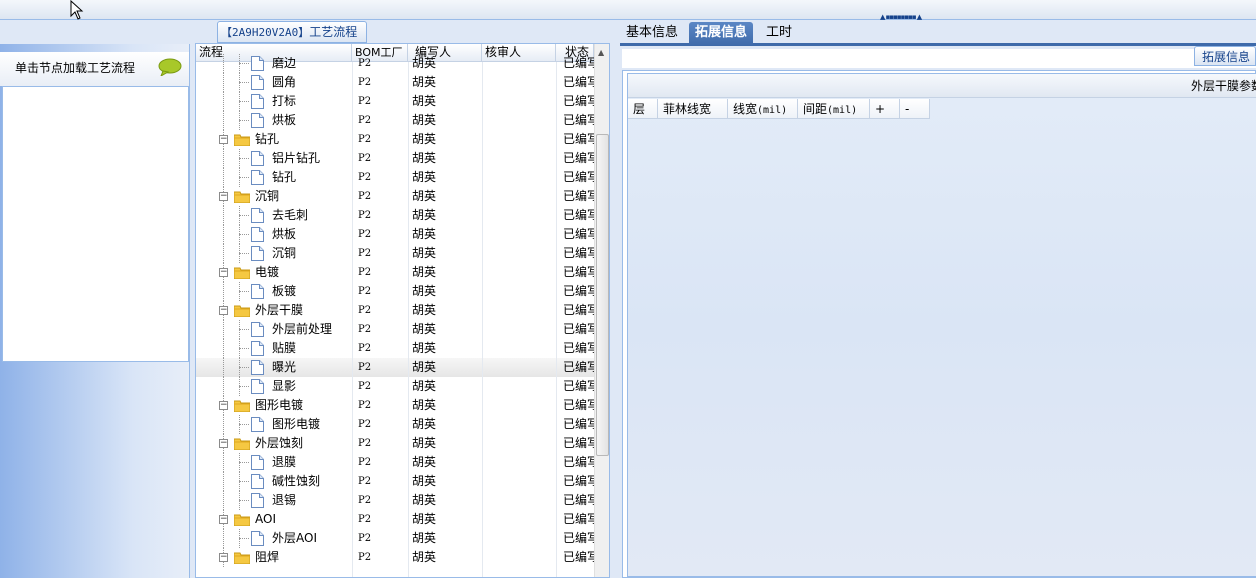 This screenshot has width=1256, height=578. Describe the element at coordinates (779, 34) in the screenshot. I see `tab-work-hours: 工时` at that location.